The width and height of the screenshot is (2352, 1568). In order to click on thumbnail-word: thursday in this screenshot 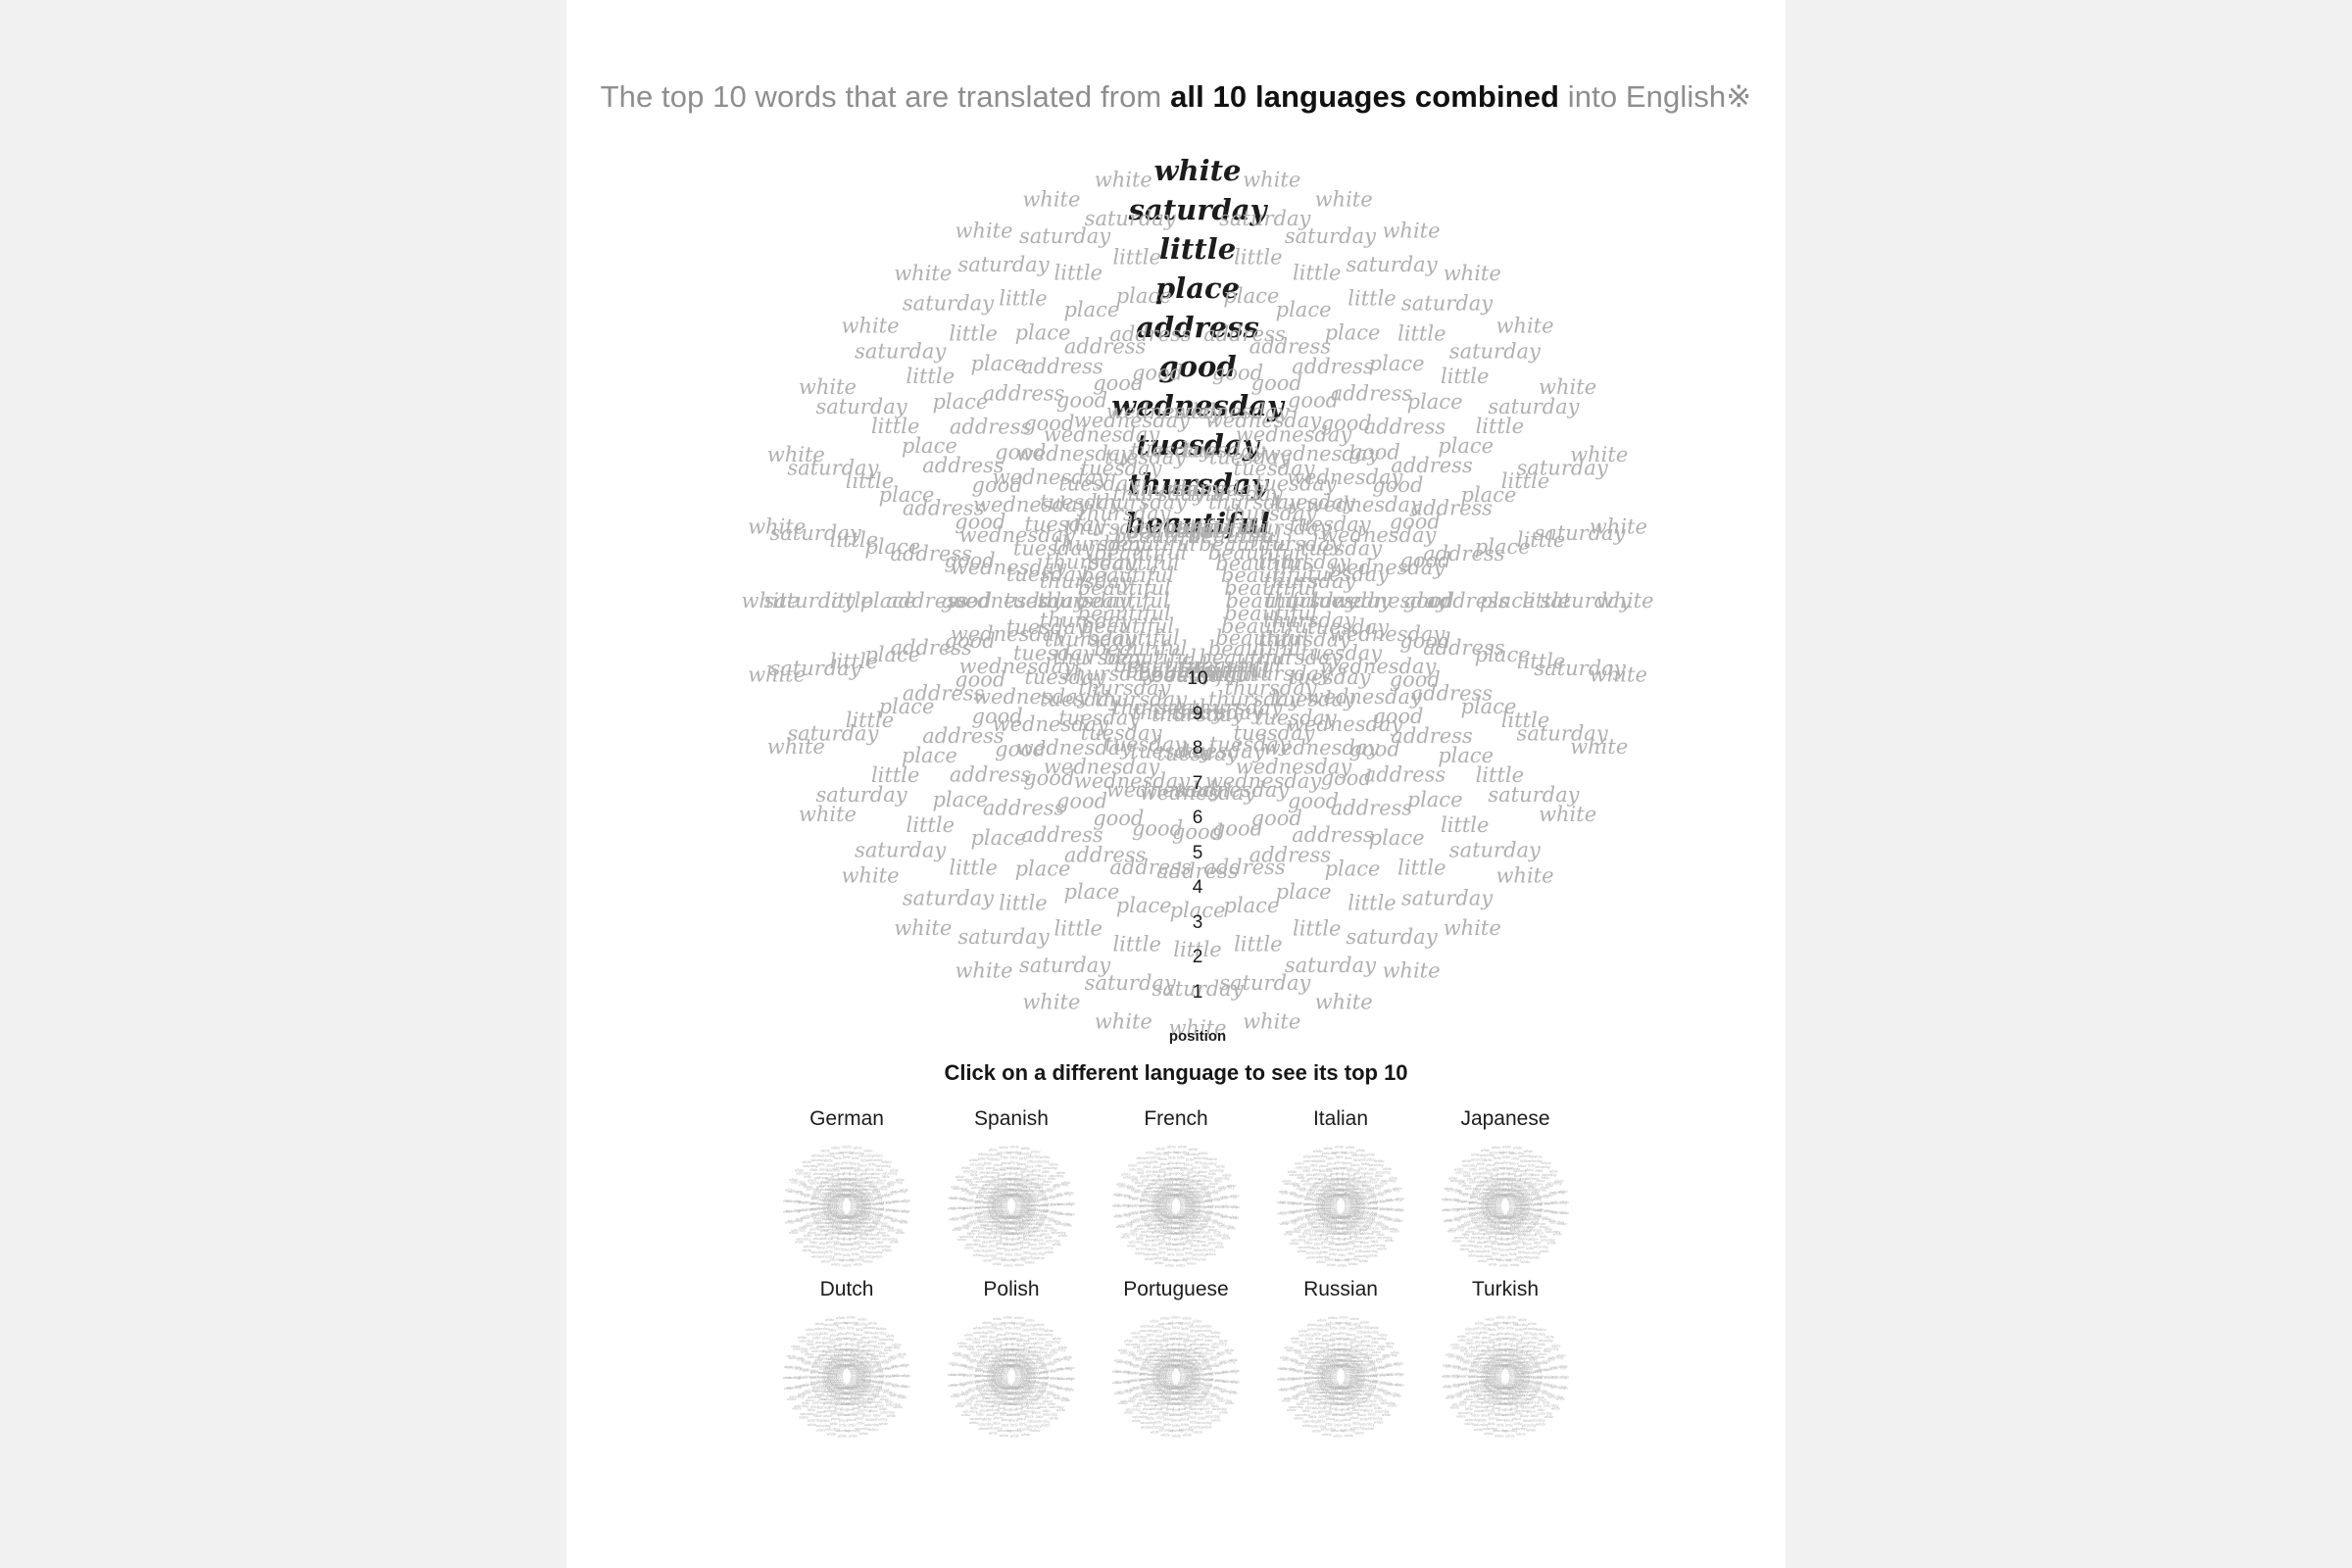, I will do `click(1174, 1190)`.